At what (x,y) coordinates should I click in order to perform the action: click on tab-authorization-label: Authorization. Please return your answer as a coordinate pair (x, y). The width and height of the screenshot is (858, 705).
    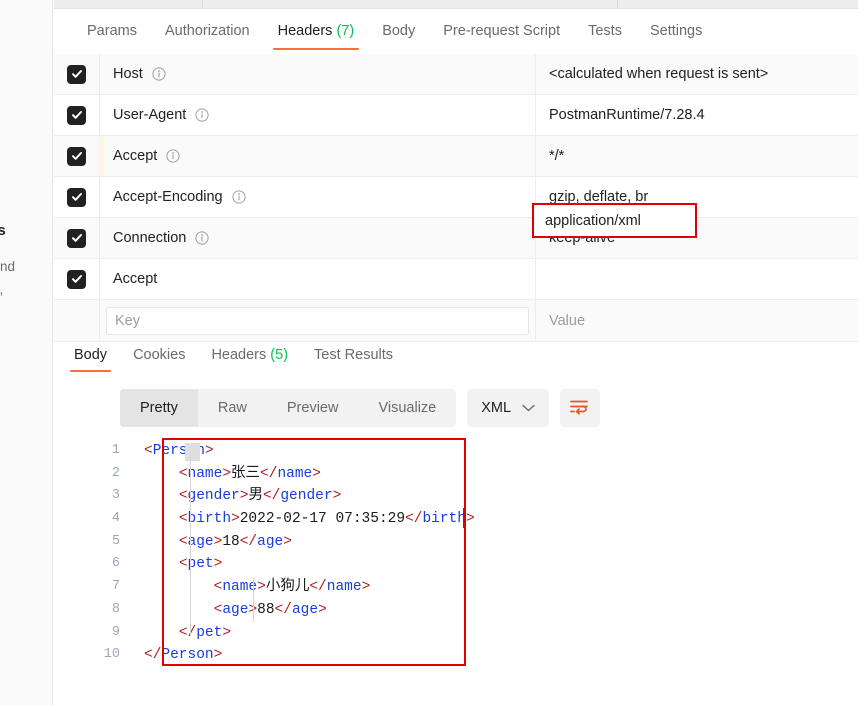
    Looking at the image, I should click on (207, 31).